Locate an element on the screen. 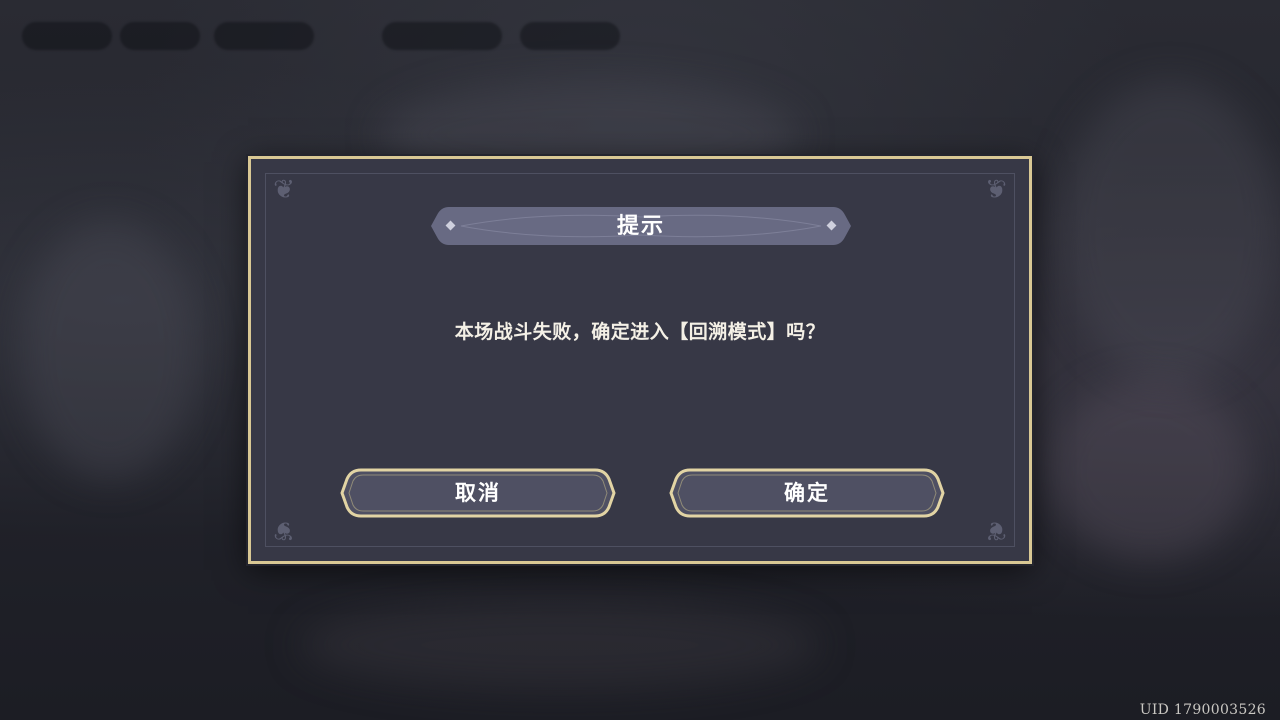  dialog-message: 本场战斗失败，确定进入【回溯模式】吗？ is located at coordinates (640, 332).